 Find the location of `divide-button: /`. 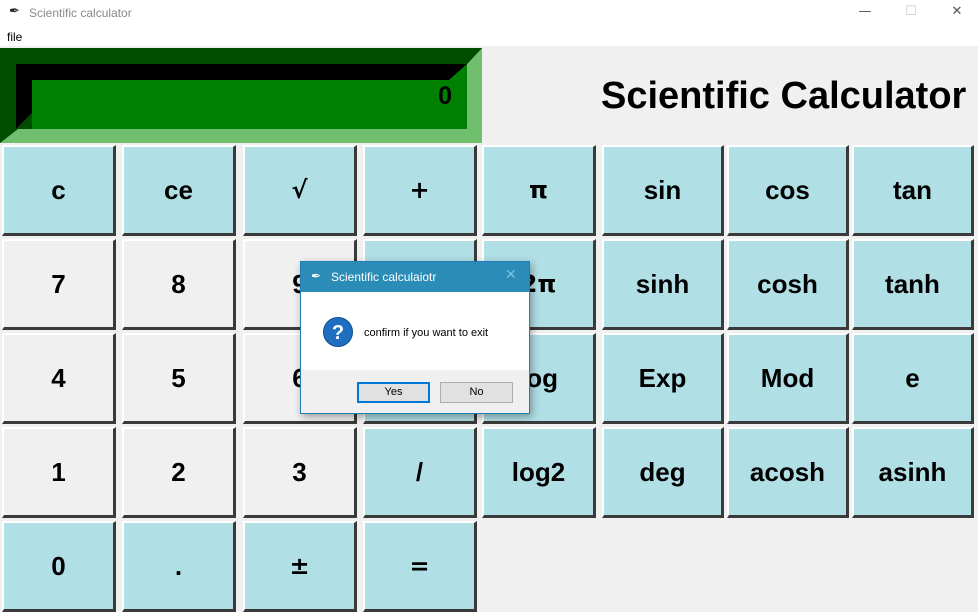

divide-button: / is located at coordinates (420, 472).